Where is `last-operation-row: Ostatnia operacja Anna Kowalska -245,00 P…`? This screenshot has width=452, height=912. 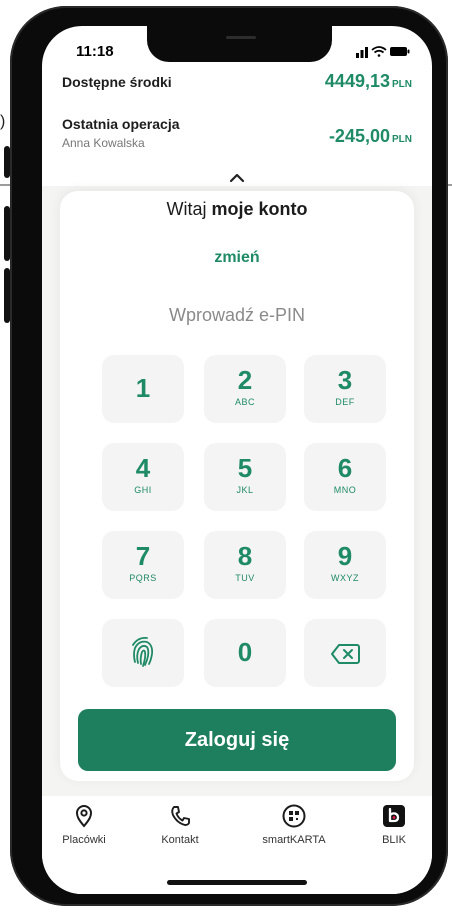 last-operation-row: Ostatnia operacja Anna Kowalska -245,00 P… is located at coordinates (237, 133).